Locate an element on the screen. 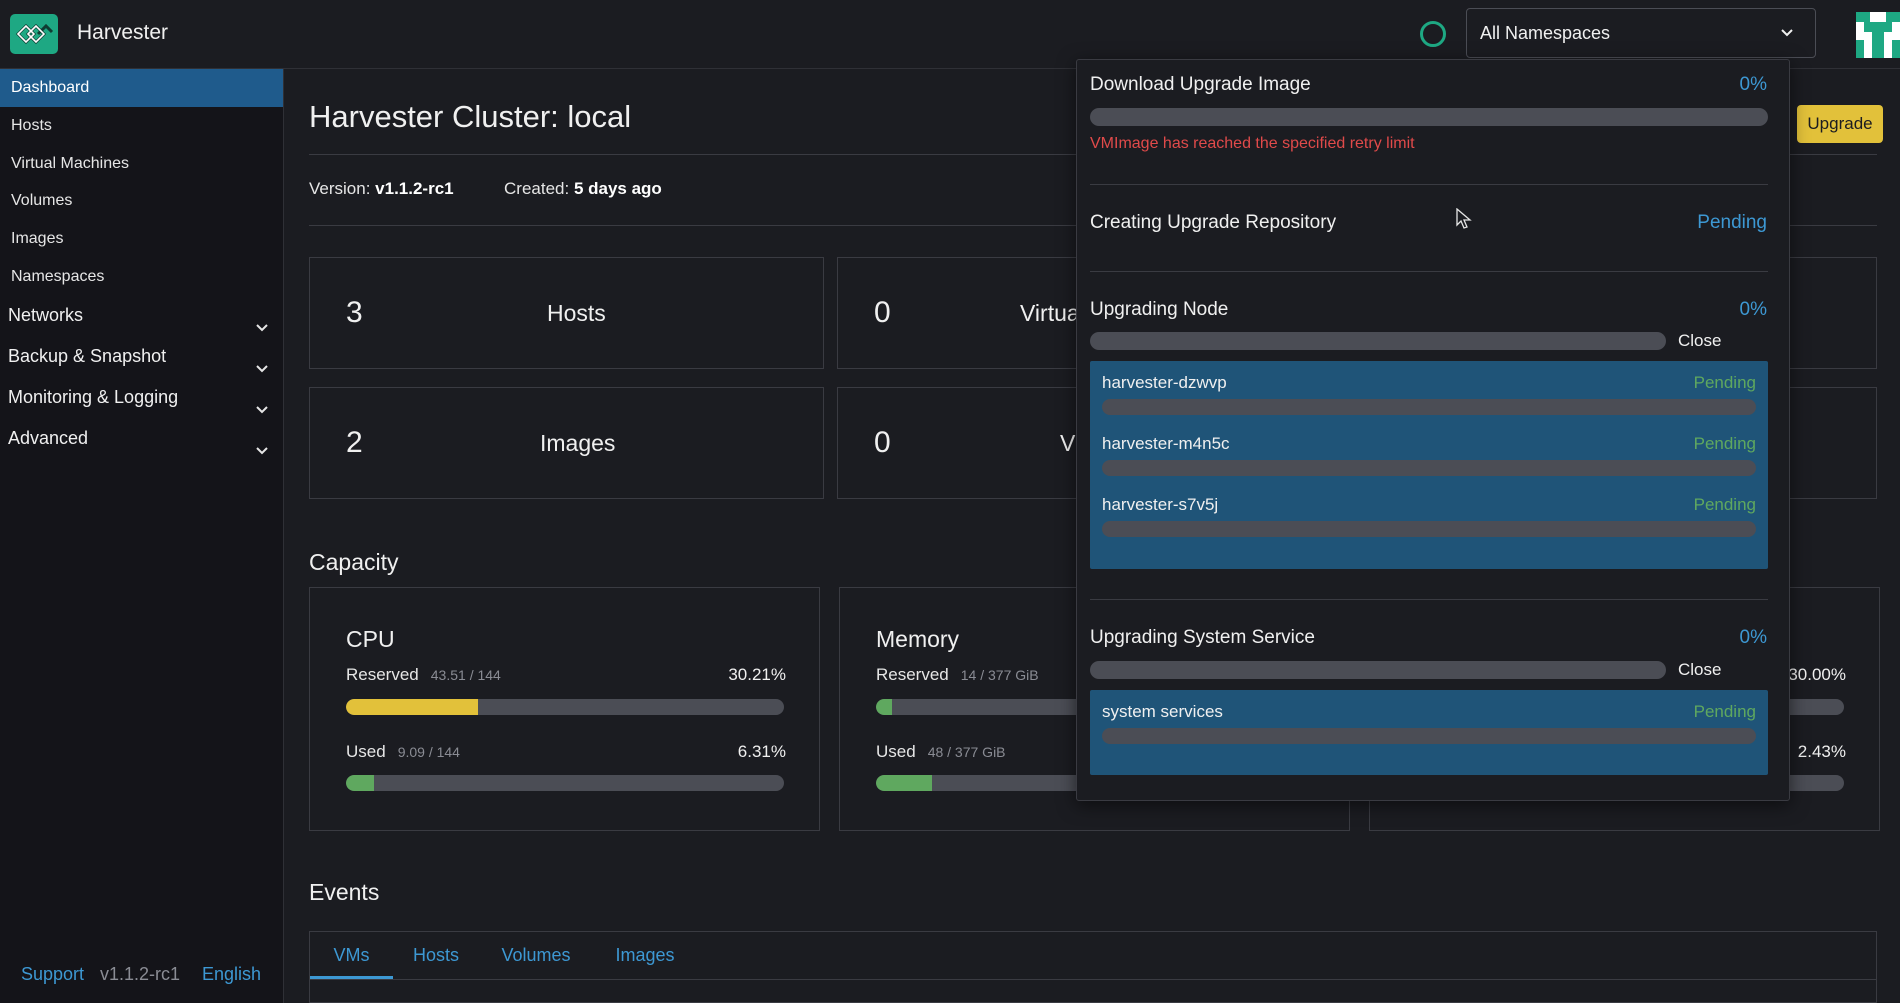  tab-images: Images is located at coordinates (645, 955).